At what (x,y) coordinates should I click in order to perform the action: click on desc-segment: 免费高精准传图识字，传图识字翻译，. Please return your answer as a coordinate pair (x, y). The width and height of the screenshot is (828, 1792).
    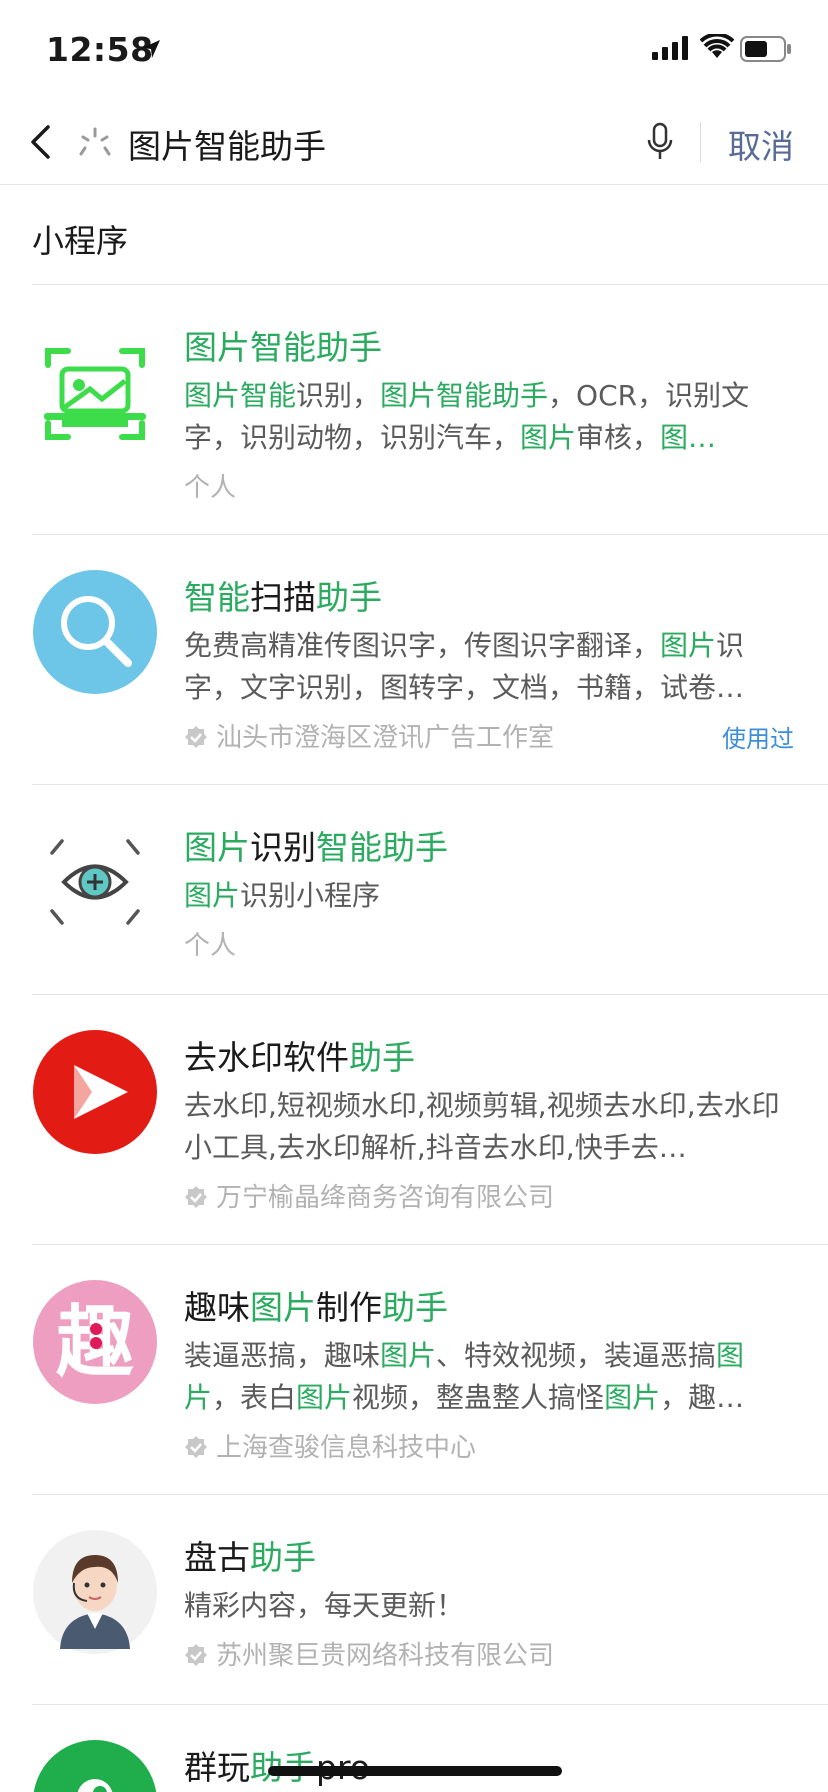
    Looking at the image, I should click on (422, 645).